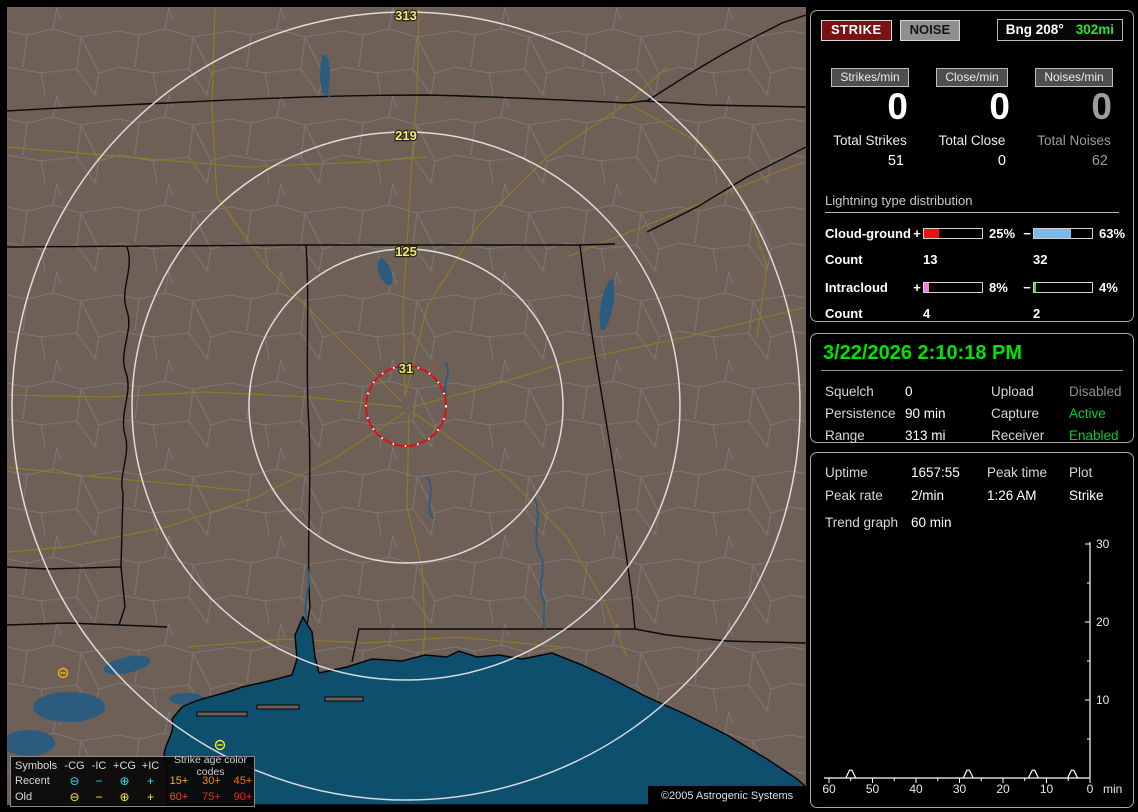  Describe the element at coordinates (972, 203) in the screenshot. I see `distribution-title: Lightning type distribution` at that location.